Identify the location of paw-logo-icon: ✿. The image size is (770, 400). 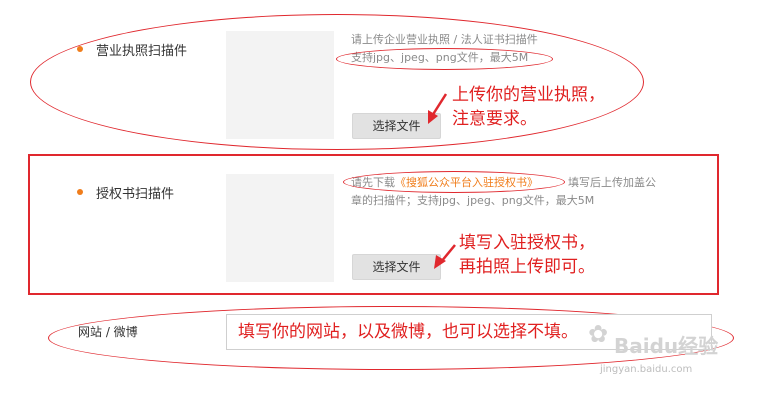
(598, 334).